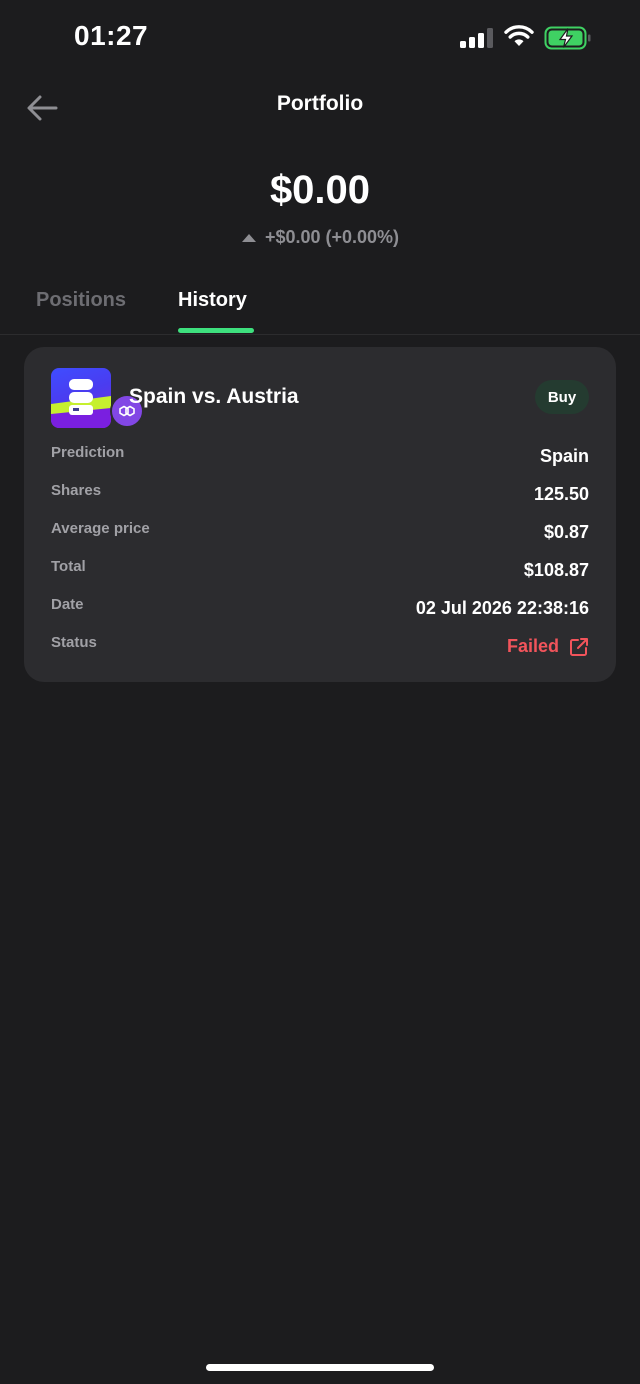  Describe the element at coordinates (212, 300) in the screenshot. I see `tab-history: History` at that location.